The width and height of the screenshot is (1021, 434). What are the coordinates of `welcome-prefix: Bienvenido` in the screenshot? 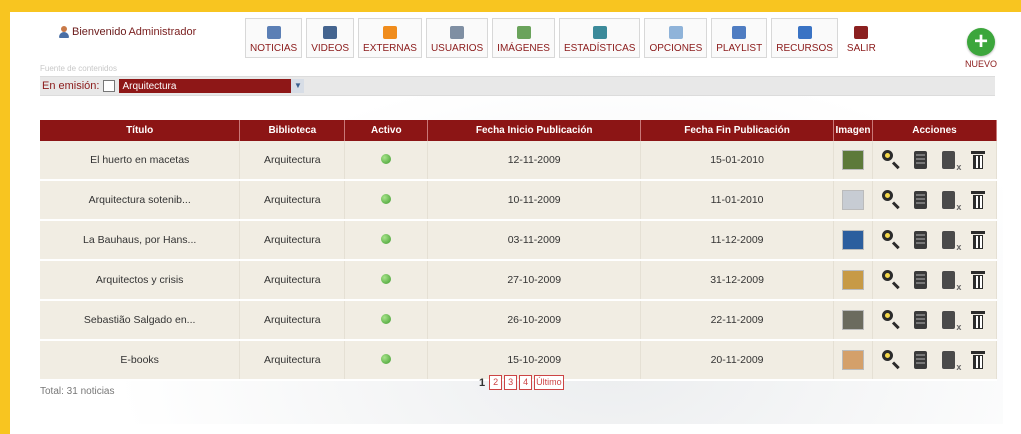 It's located at (99, 32).